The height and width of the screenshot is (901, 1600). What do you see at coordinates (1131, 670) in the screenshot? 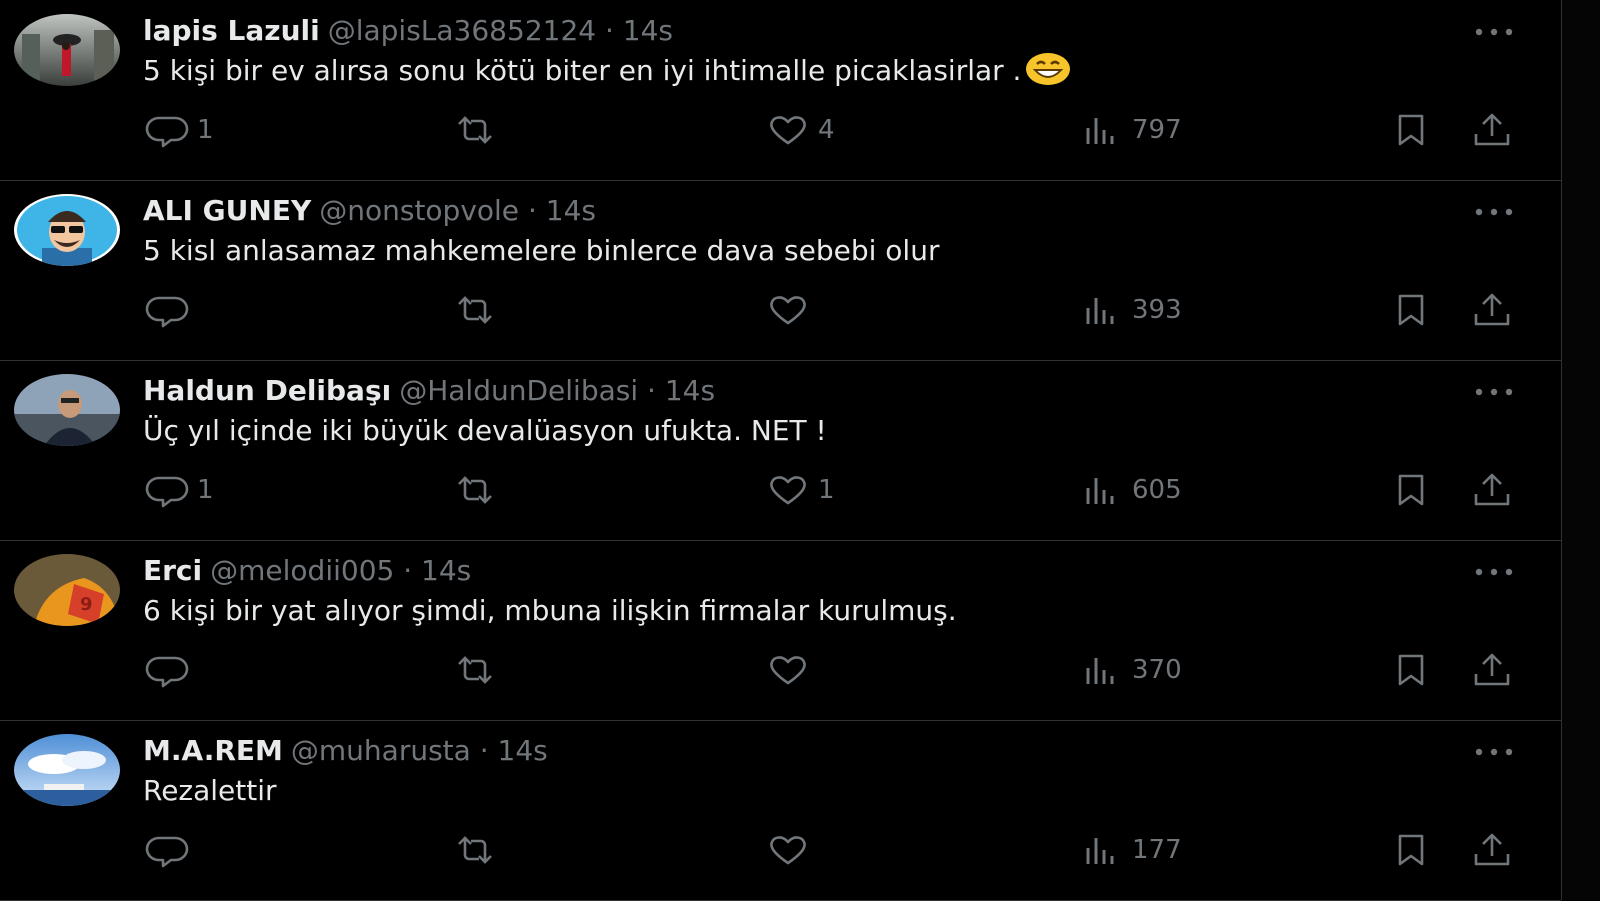
I see `views-button: 370` at bounding box center [1131, 670].